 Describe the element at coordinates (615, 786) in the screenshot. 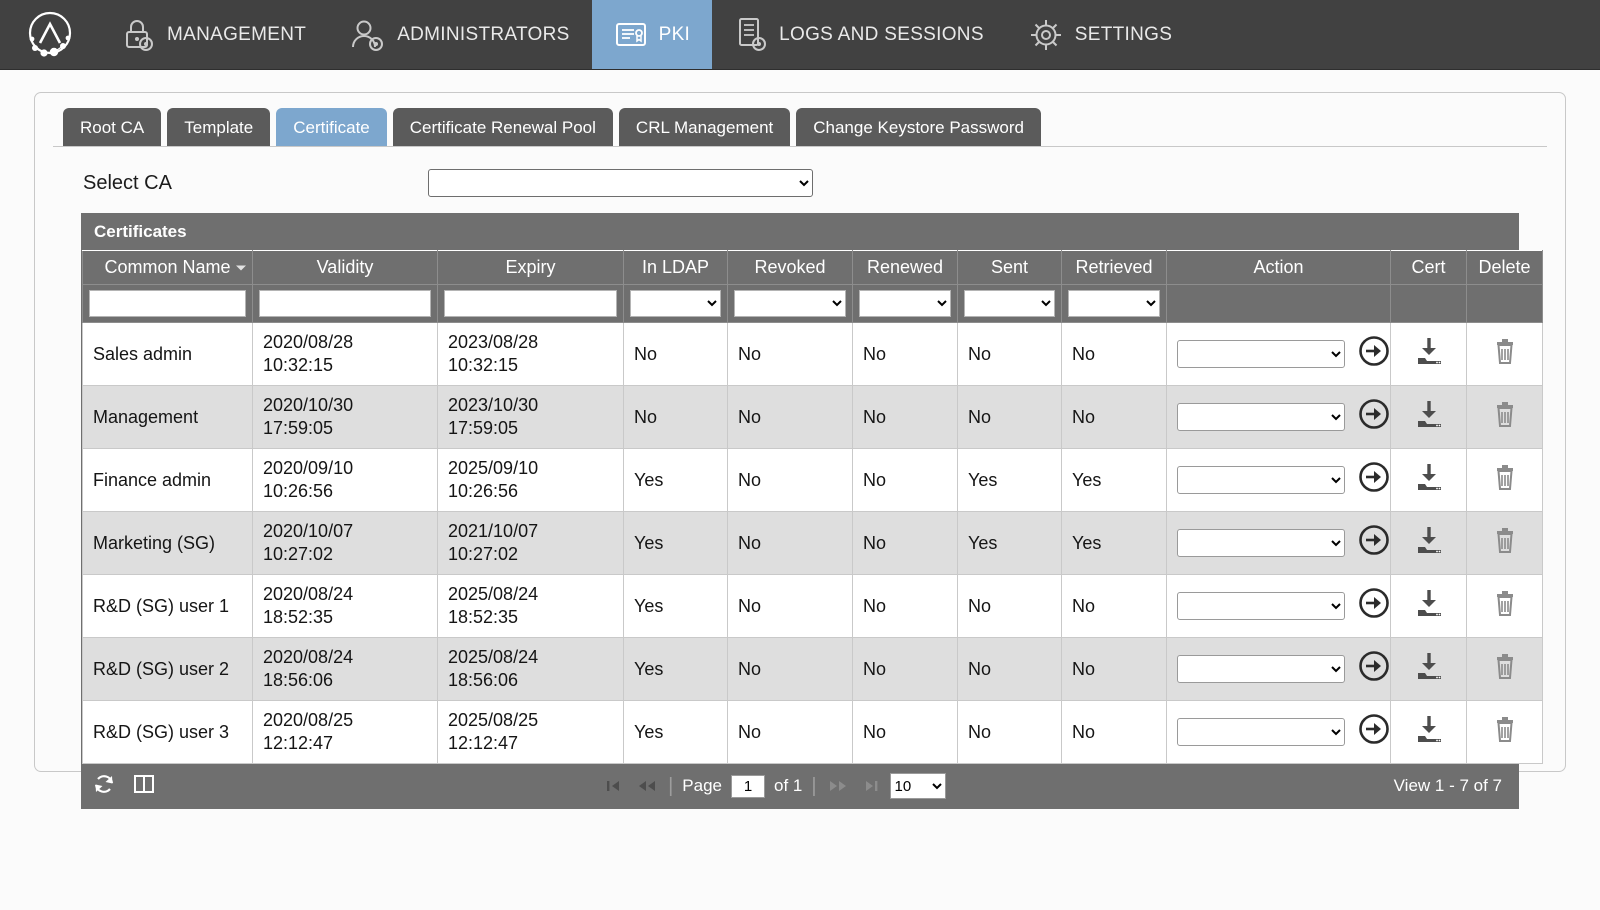

I see `first-page-icon` at that location.